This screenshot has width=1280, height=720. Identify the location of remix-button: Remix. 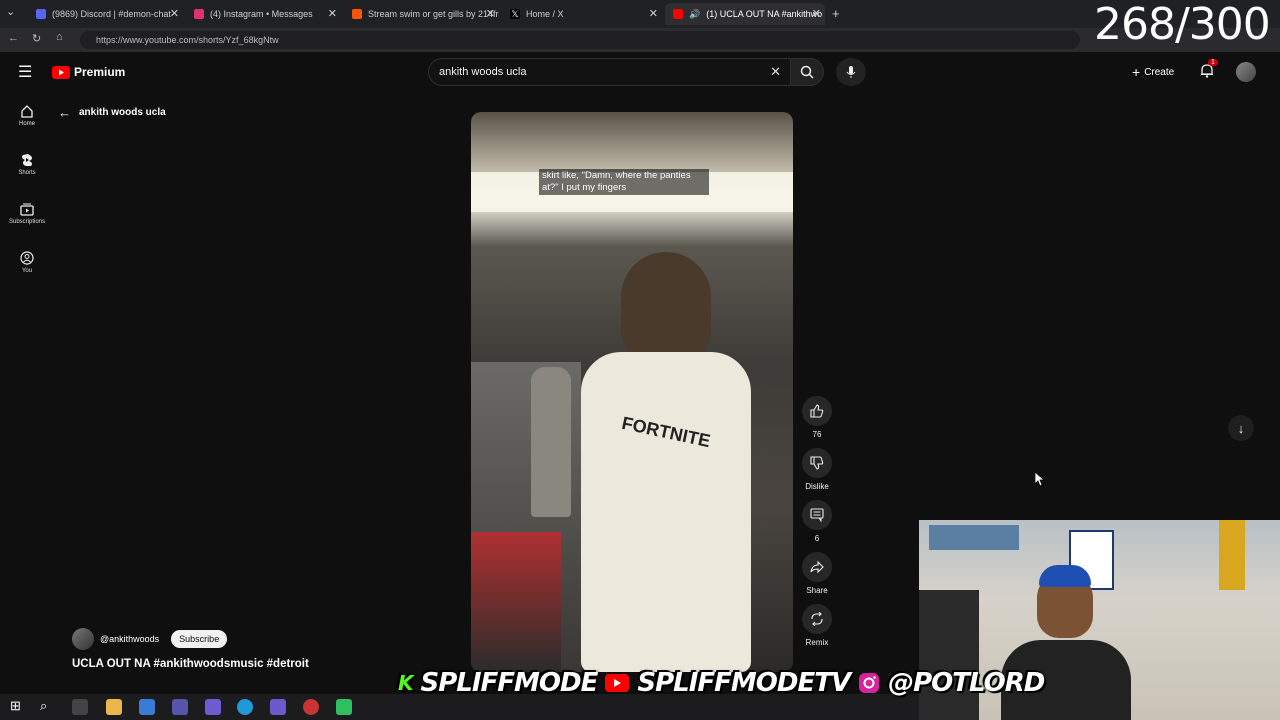
(817, 625).